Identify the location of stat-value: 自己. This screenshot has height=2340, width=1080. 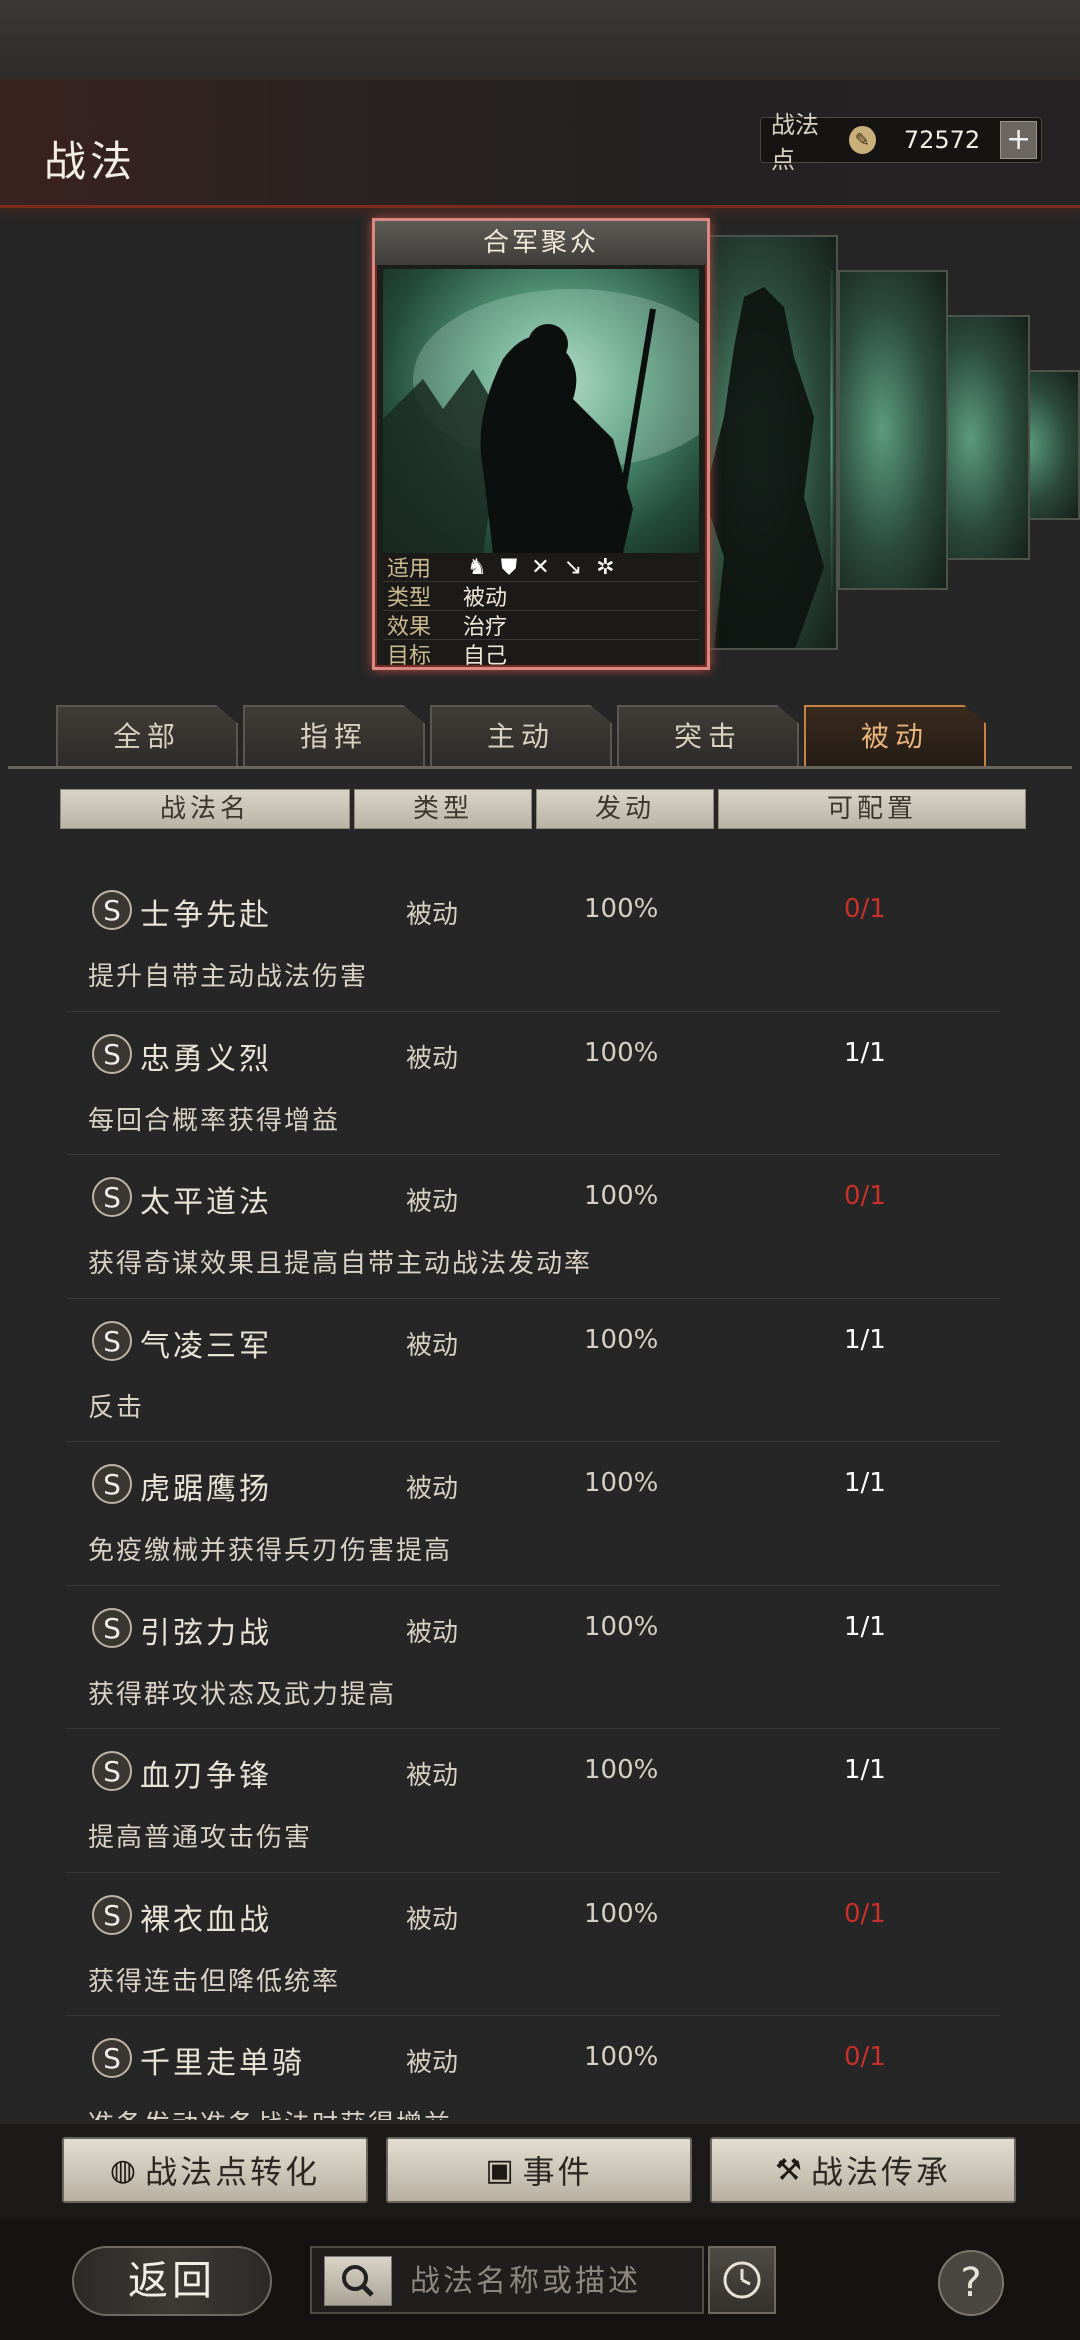
(485, 656).